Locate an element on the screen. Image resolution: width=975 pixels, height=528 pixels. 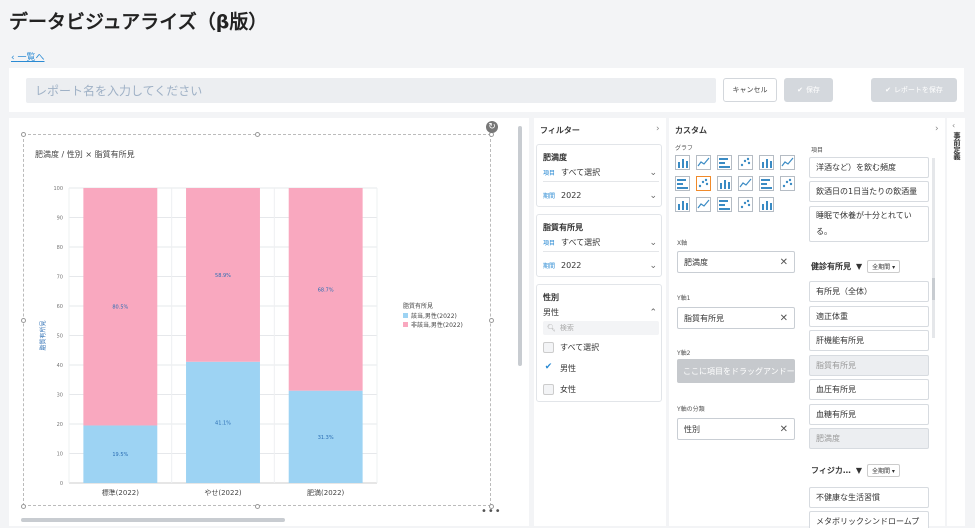
y-tick-label: 10 is located at coordinates (60, 455).